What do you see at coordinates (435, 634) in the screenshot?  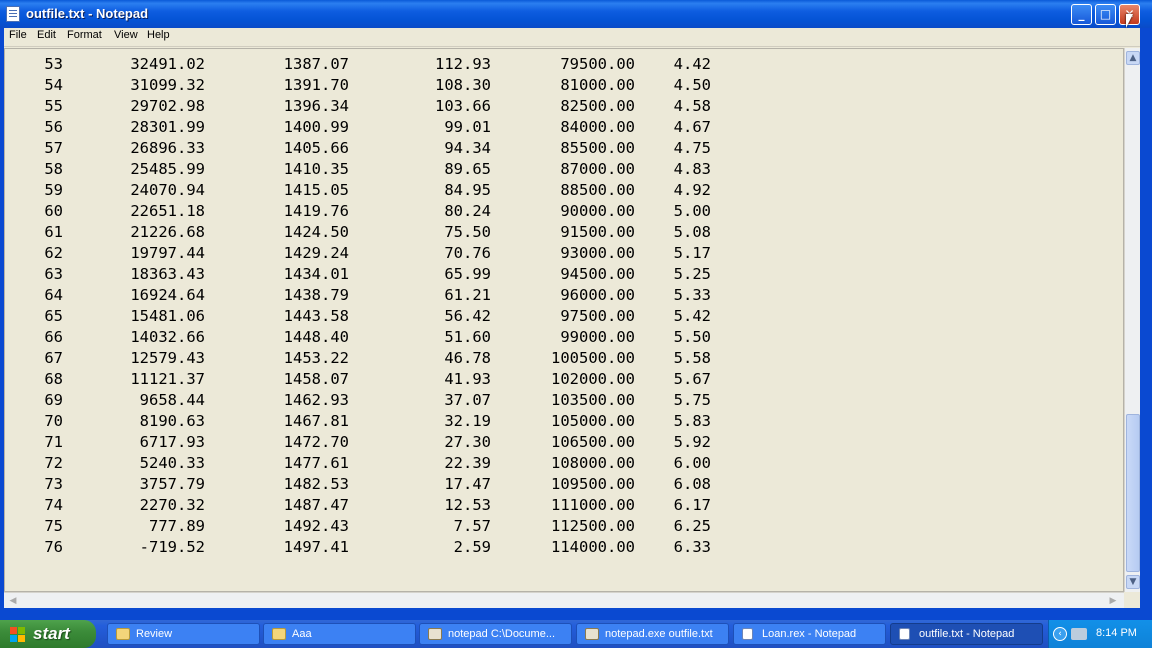 I see `batch-file-icon` at bounding box center [435, 634].